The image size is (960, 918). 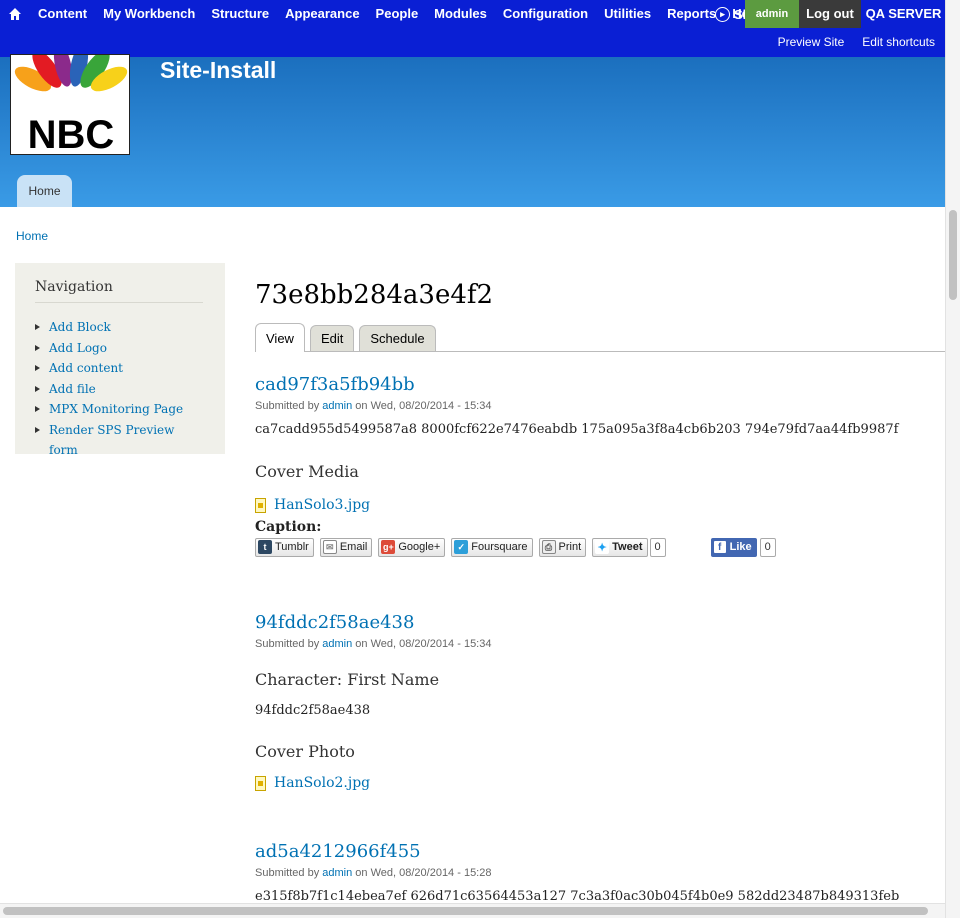 I want to click on page-title: 73e8bb284a3e4f2, so click(x=374, y=295).